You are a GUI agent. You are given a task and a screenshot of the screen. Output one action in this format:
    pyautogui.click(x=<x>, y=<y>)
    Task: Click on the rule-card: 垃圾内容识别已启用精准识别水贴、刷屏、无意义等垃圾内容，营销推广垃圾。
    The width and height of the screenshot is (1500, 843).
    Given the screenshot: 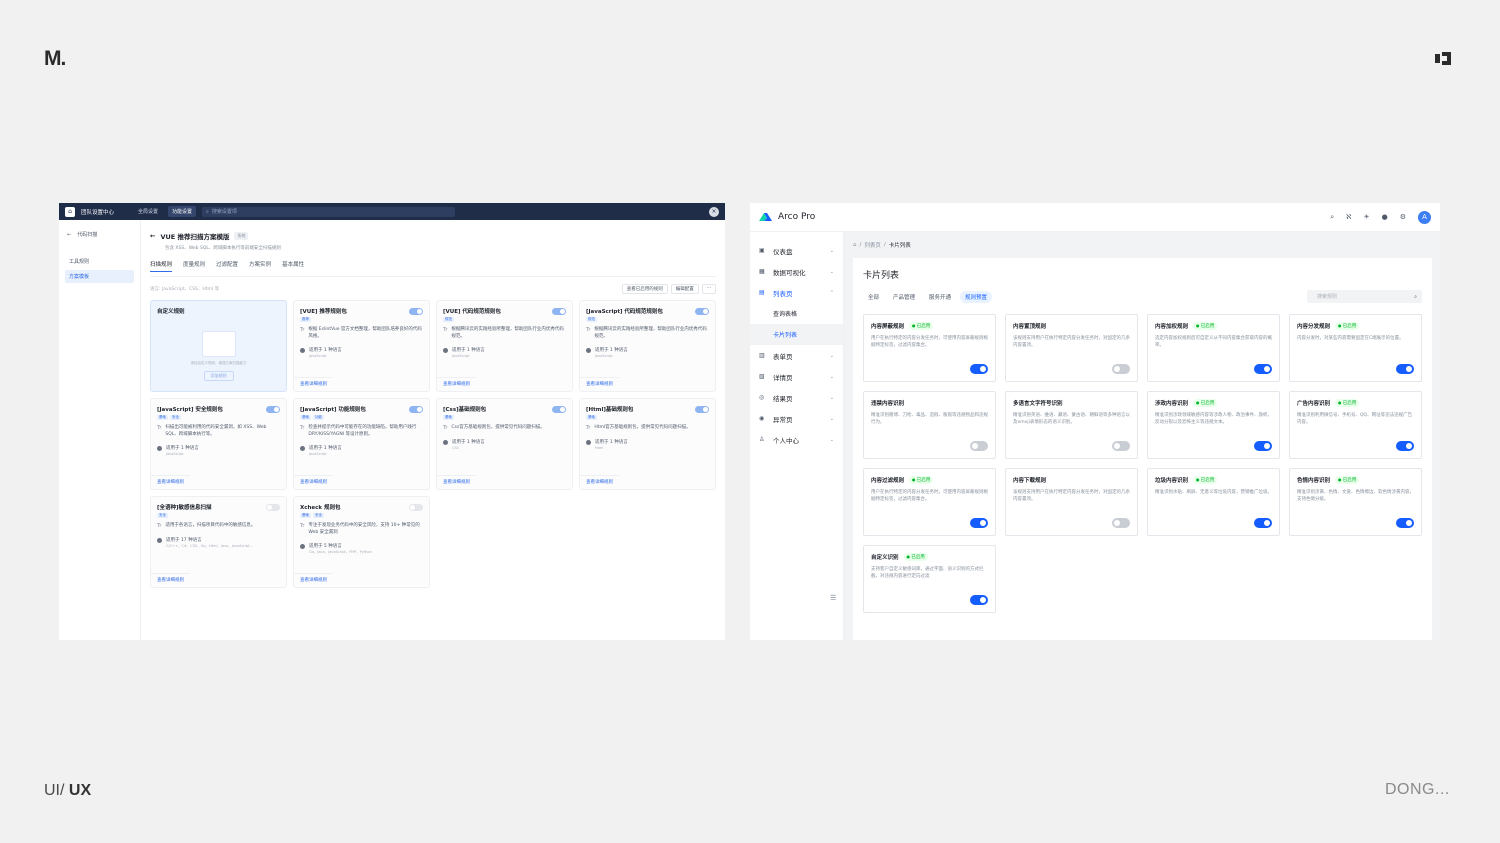 What is the action you would take?
    pyautogui.click(x=1213, y=502)
    